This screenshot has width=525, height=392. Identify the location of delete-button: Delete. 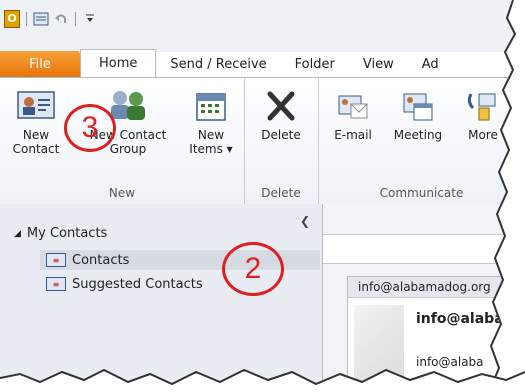
(281, 113).